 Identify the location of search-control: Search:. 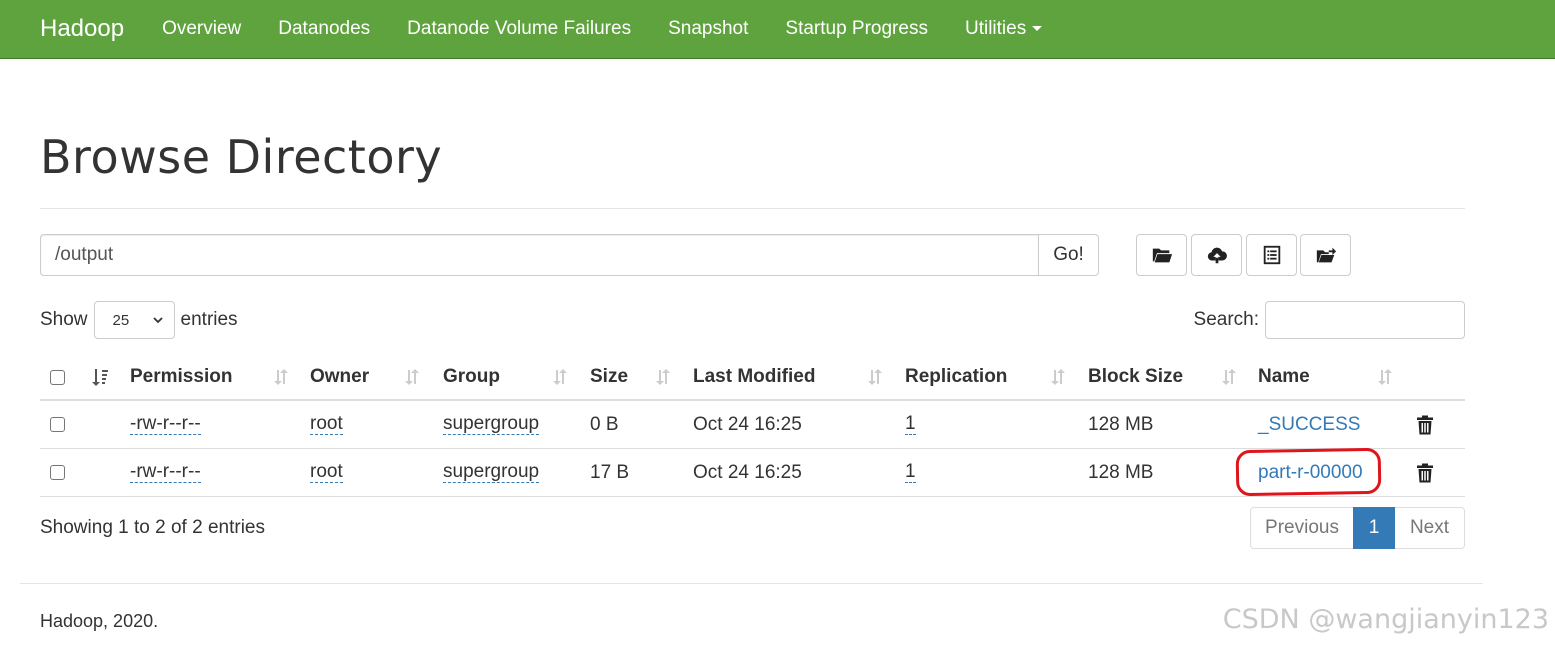
(1329, 320).